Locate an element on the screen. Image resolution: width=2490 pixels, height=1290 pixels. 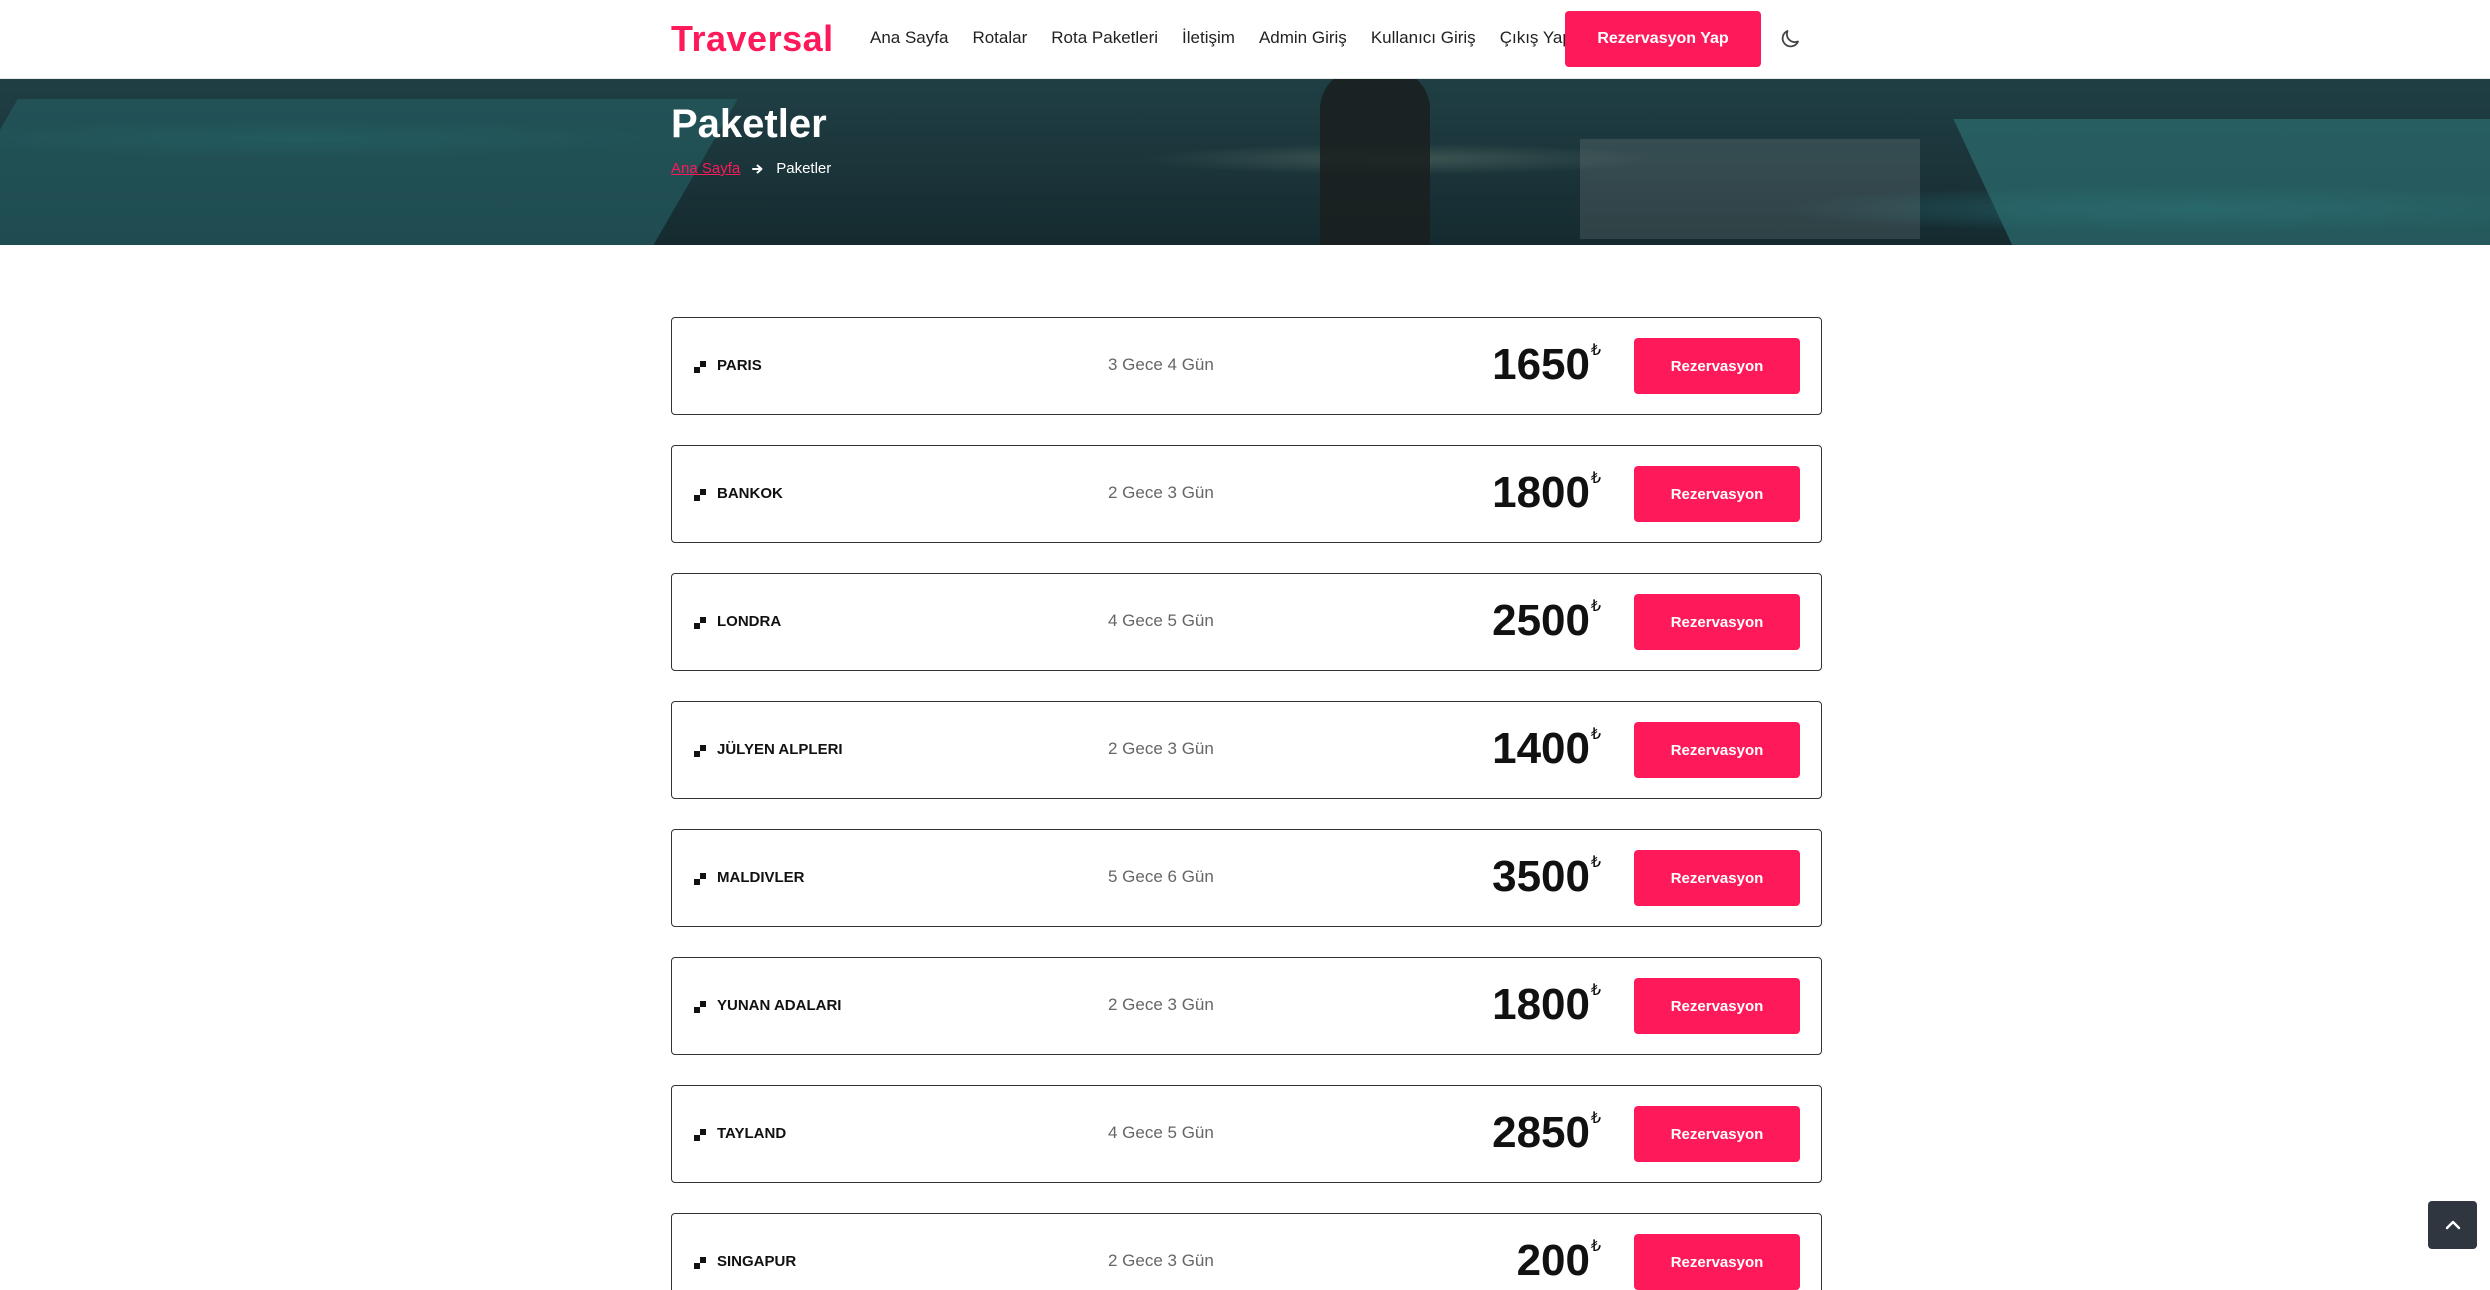
nav-link-cikis-yap: Çıkış Yap is located at coordinates (1536, 38).